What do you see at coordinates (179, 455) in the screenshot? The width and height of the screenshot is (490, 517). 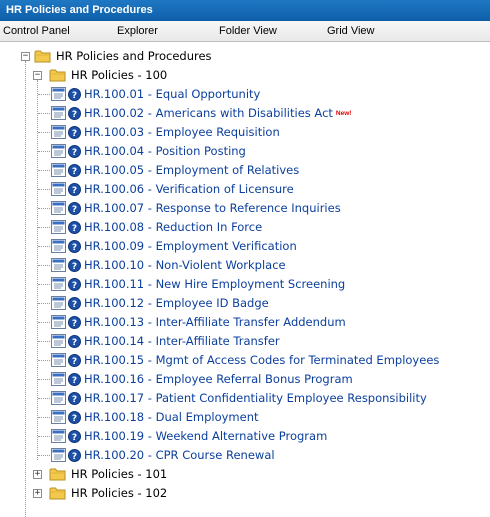 I see `document-link: HR.100.20 - CPR Course Renewal` at bounding box center [179, 455].